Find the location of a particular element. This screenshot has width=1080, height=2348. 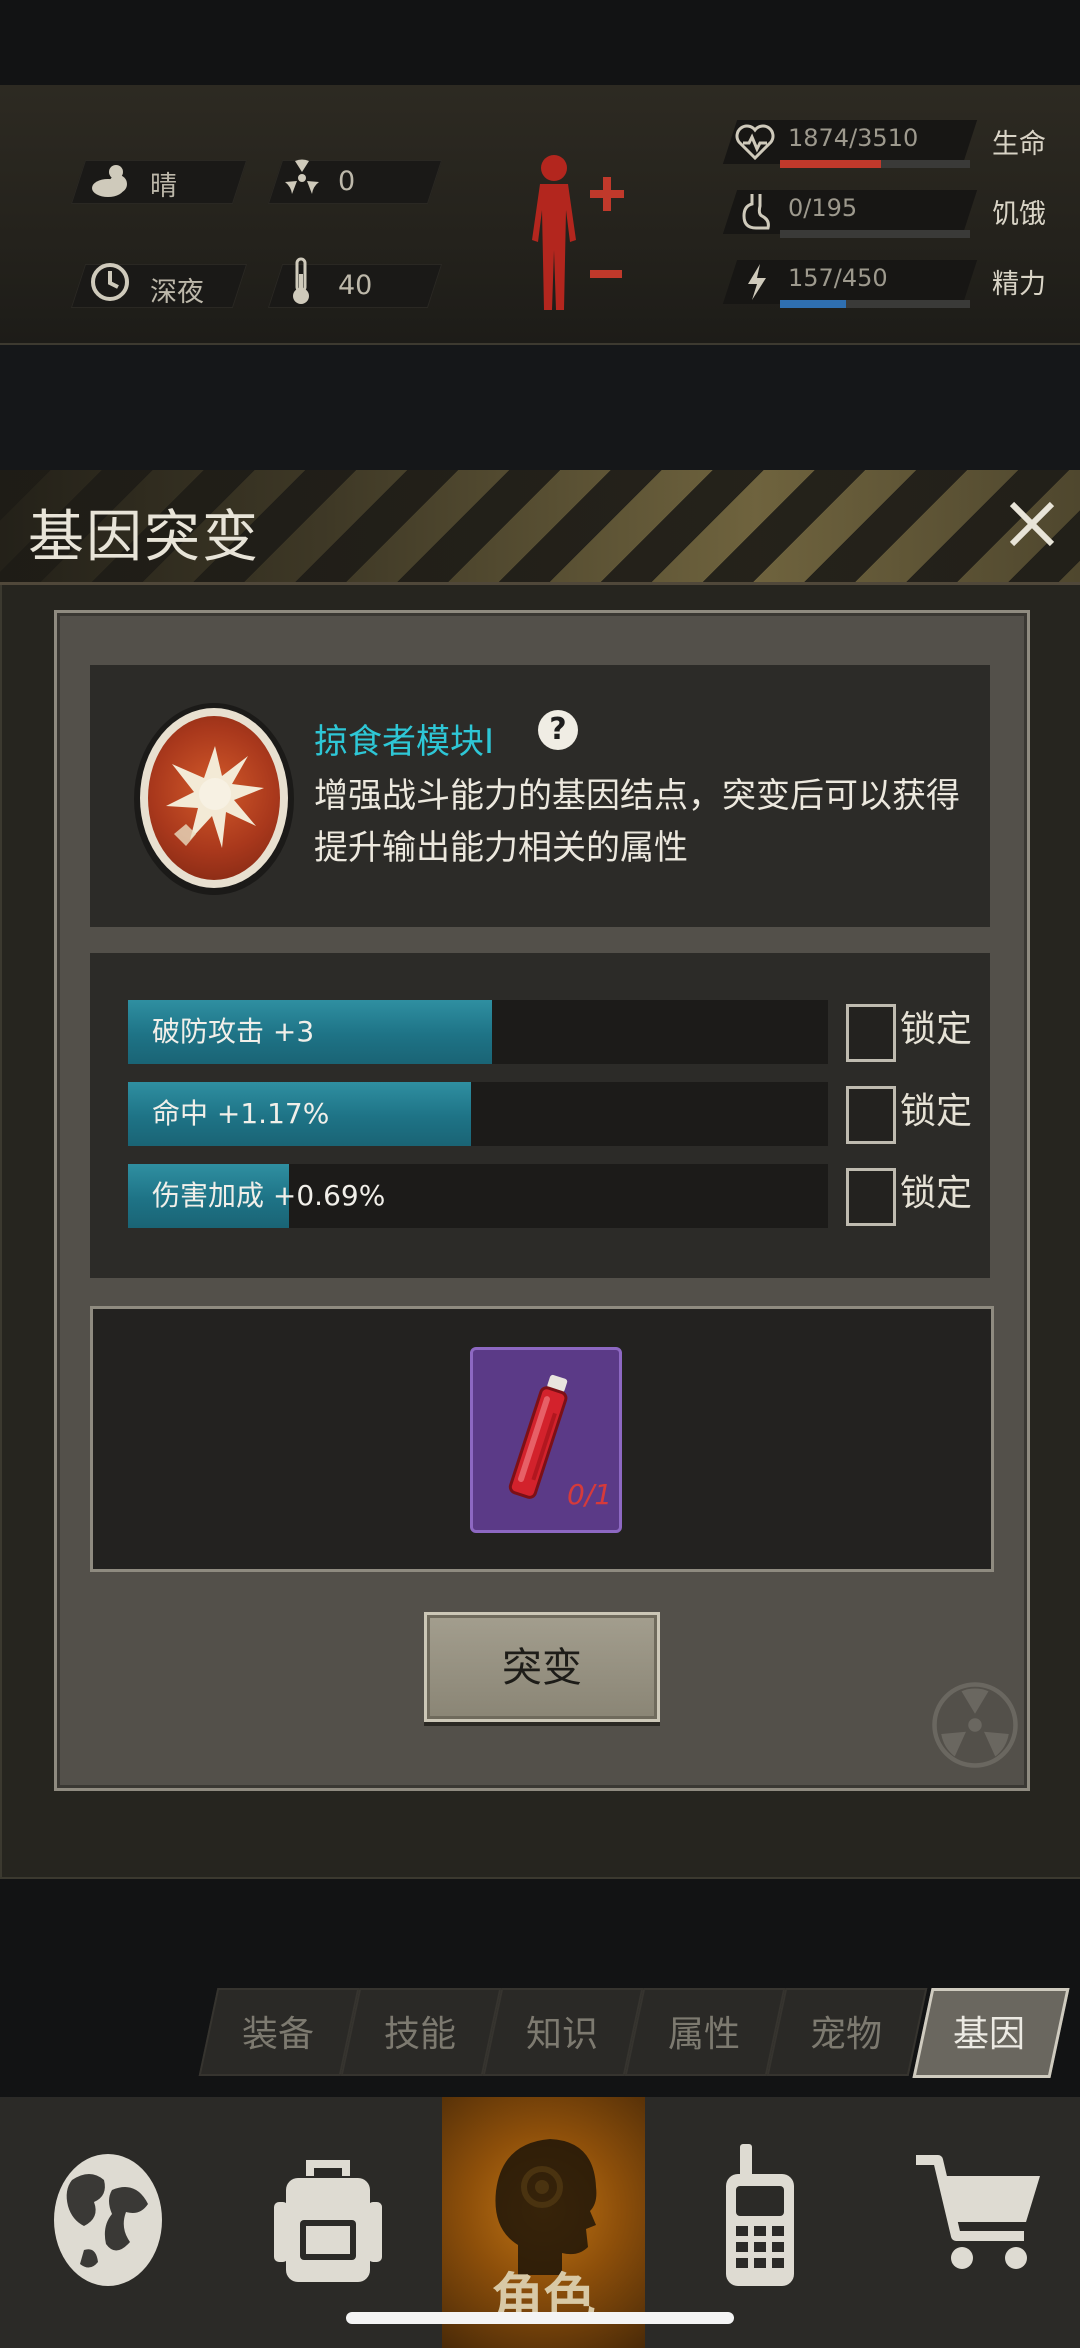

item-count: 0/1 is located at coordinates (590, 1494).